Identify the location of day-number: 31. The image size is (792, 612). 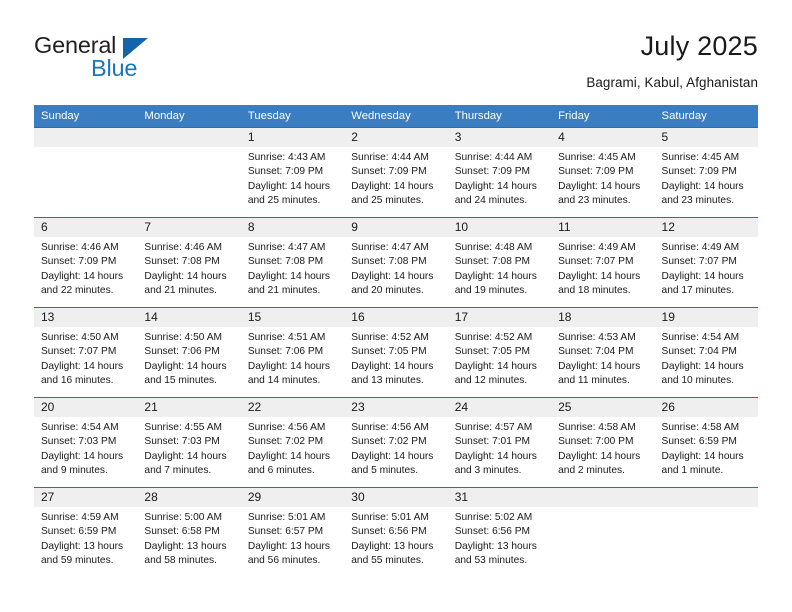
(499, 497).